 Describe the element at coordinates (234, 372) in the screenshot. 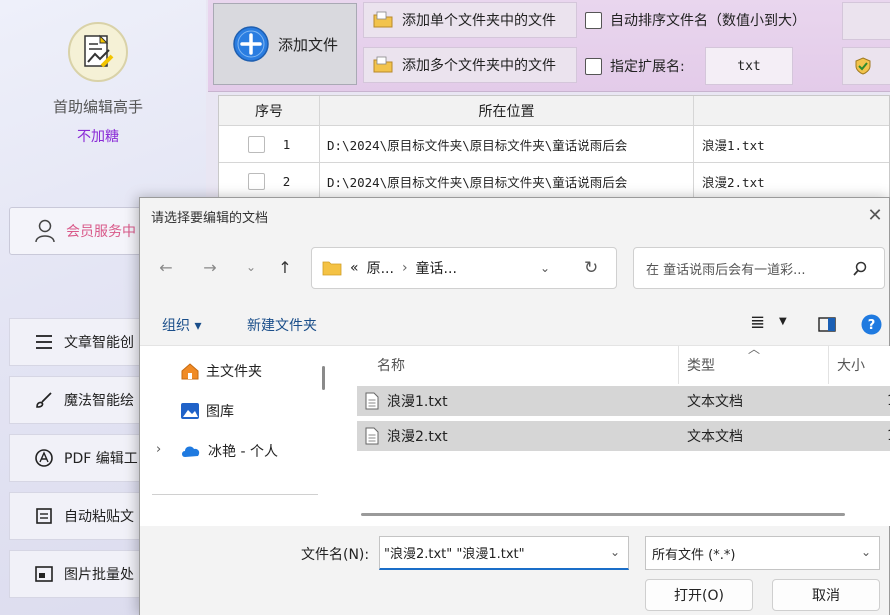

I see `nav-item-label: 主文件夹` at that location.